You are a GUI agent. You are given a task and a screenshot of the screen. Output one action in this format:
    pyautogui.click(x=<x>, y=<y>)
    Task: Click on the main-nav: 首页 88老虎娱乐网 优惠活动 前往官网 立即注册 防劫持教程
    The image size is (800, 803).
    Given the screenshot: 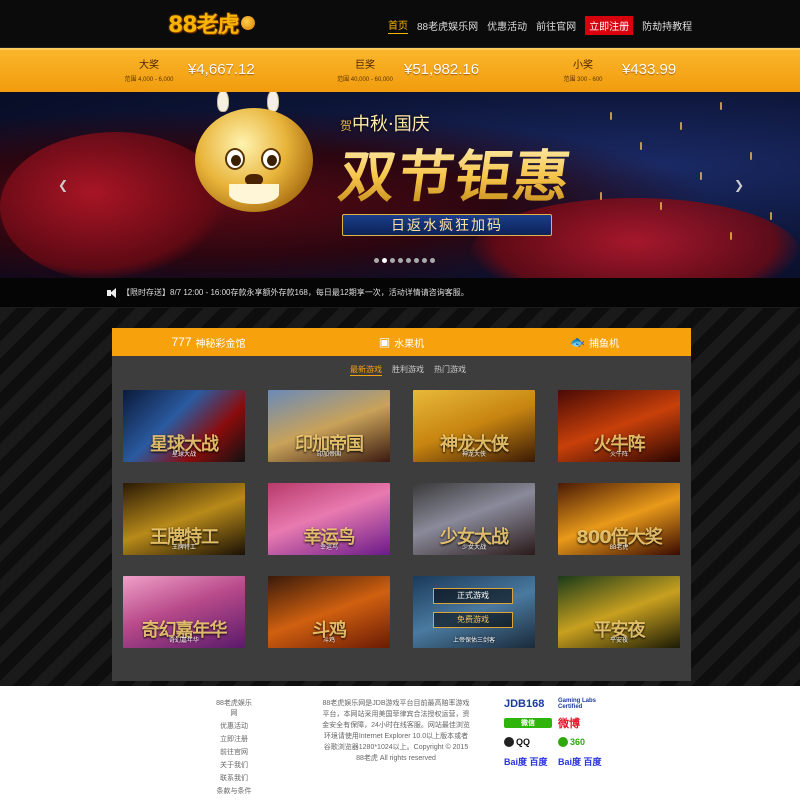 What is the action you would take?
    pyautogui.click(x=540, y=25)
    